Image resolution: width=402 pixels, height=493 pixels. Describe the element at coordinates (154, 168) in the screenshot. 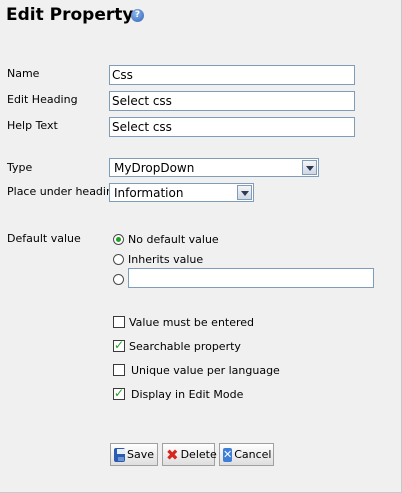

I see `type-select-value: MyDropDown` at that location.